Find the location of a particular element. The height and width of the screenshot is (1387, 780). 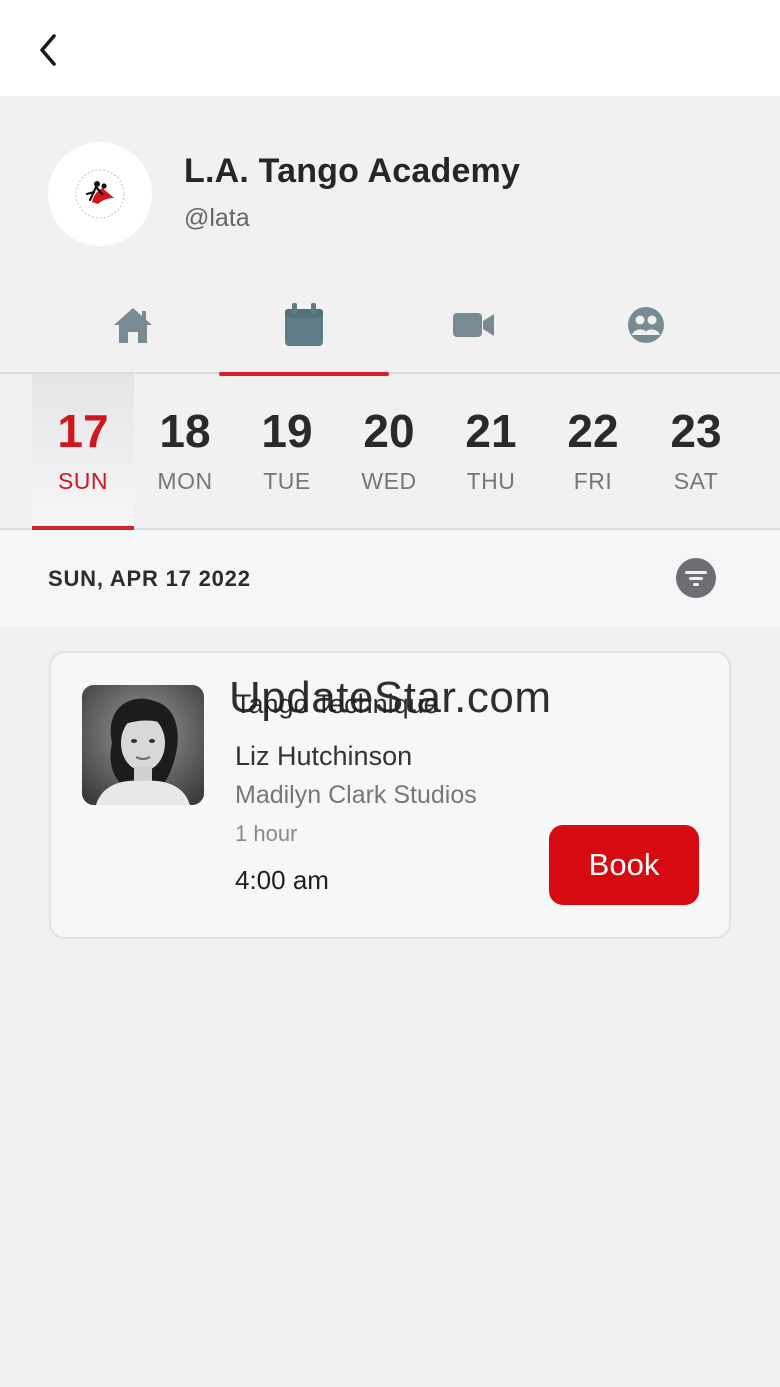

day-20: 20 WED is located at coordinates (389, 451).